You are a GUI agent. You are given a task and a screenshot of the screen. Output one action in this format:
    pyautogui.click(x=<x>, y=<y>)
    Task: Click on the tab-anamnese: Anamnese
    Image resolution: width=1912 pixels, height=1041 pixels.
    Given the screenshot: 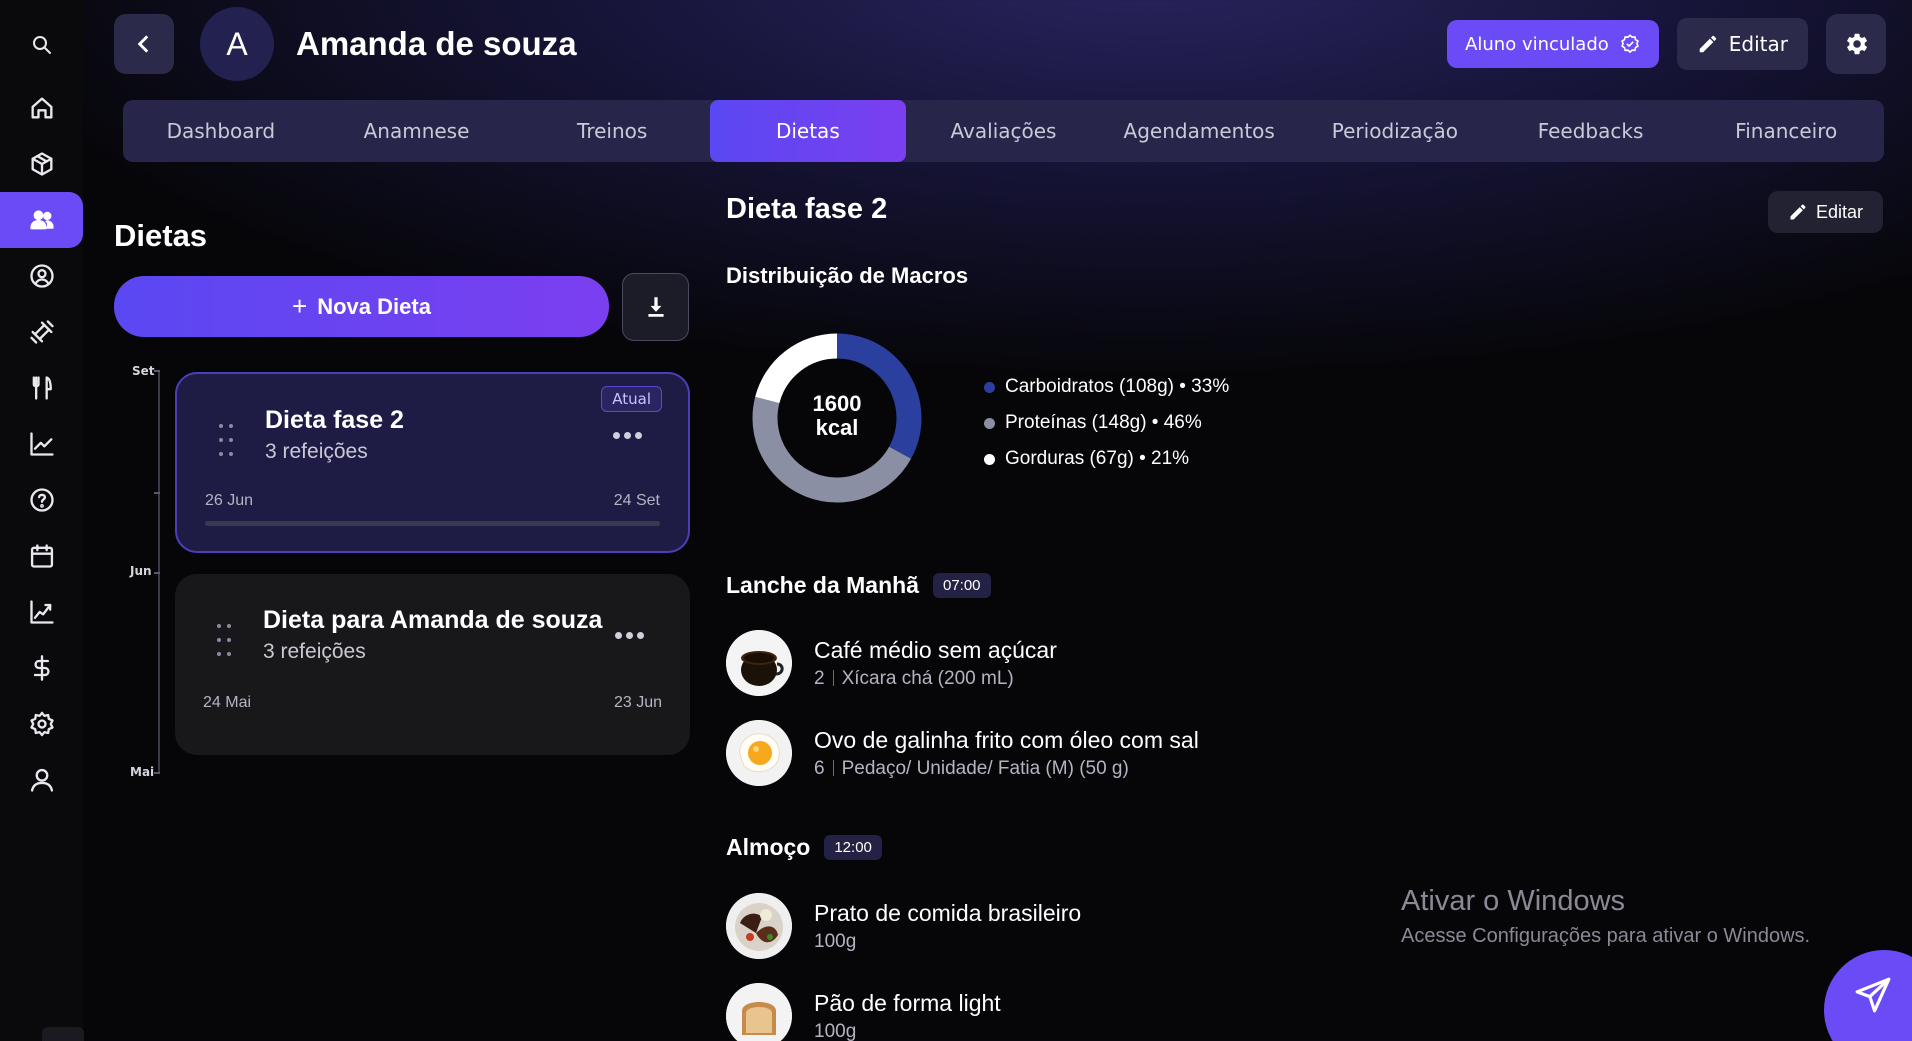 What is the action you would take?
    pyautogui.click(x=417, y=131)
    